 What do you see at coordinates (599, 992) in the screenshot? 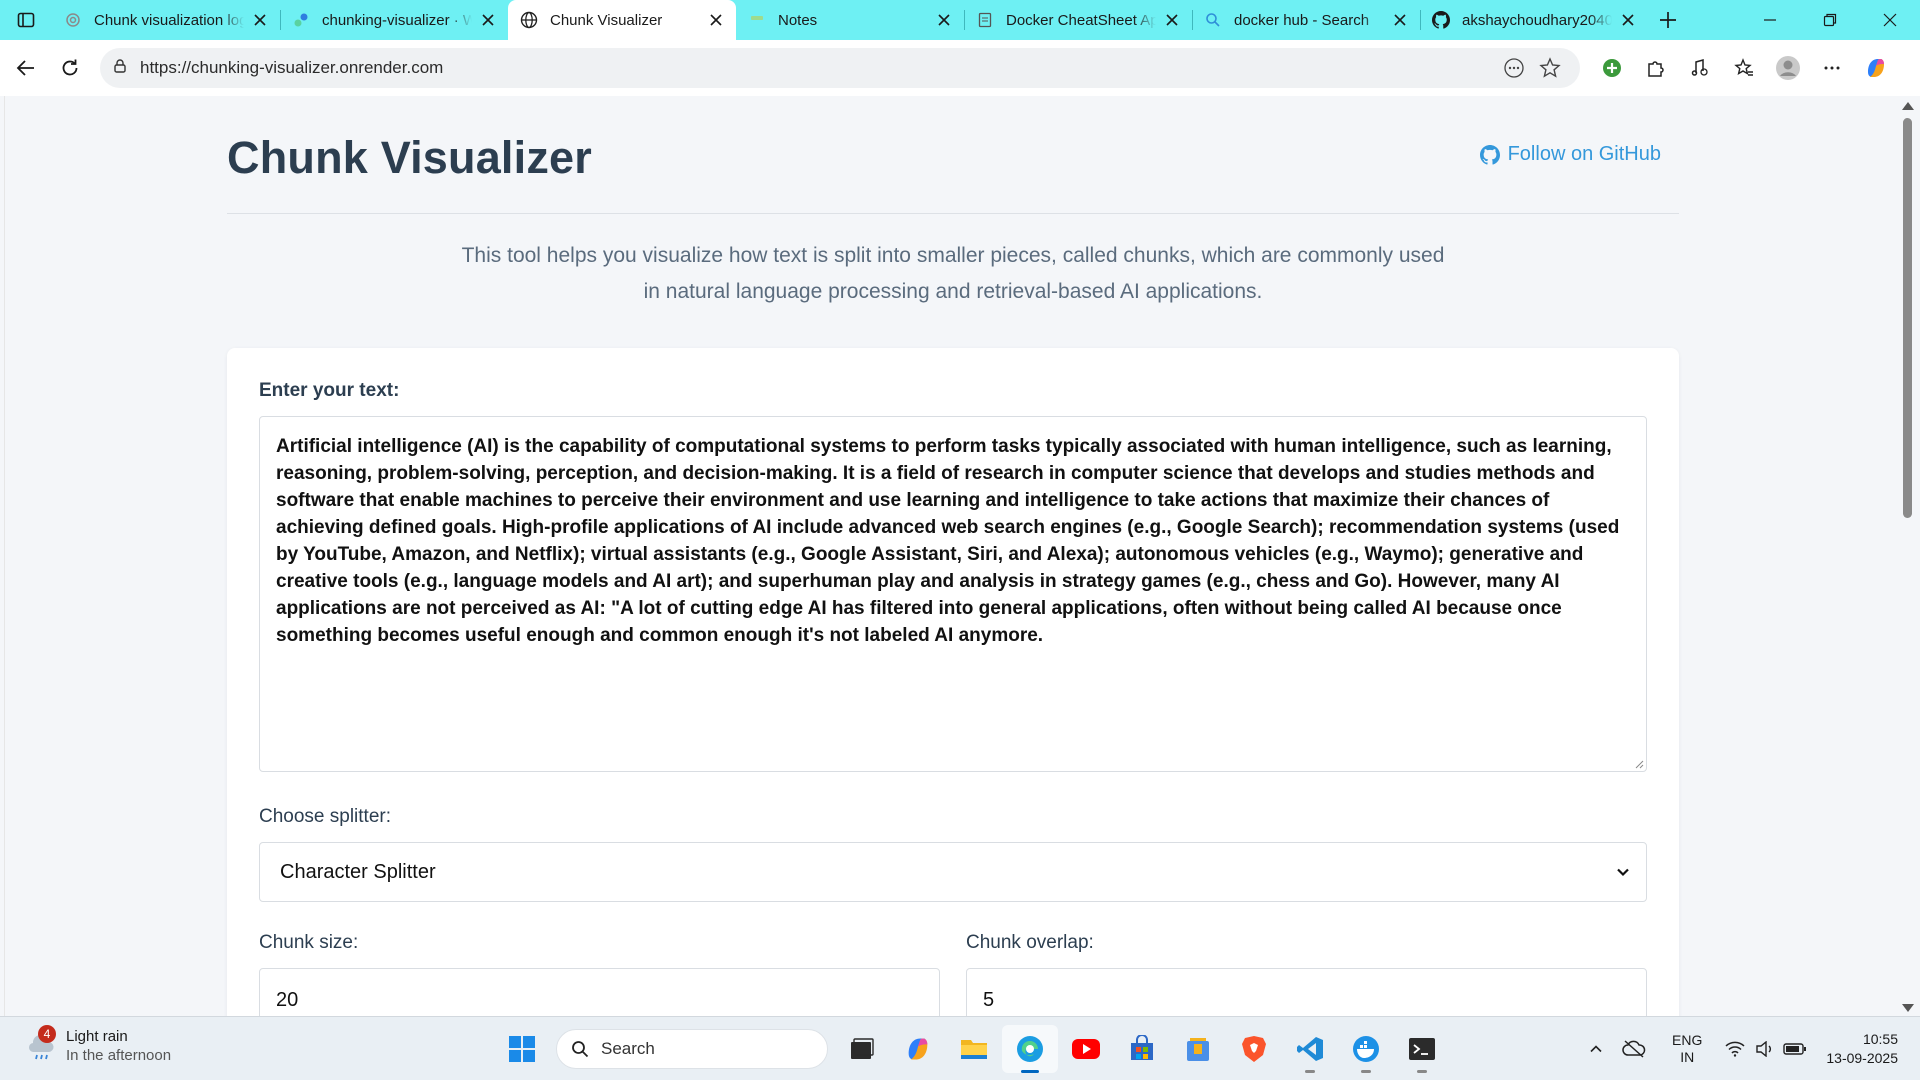
I see `chunk-size-input: 20` at bounding box center [599, 992].